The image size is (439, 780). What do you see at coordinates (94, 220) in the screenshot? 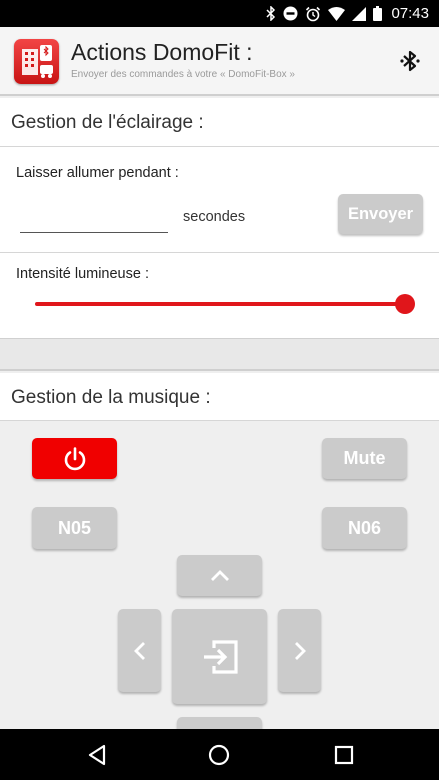
I see `duration-input` at bounding box center [94, 220].